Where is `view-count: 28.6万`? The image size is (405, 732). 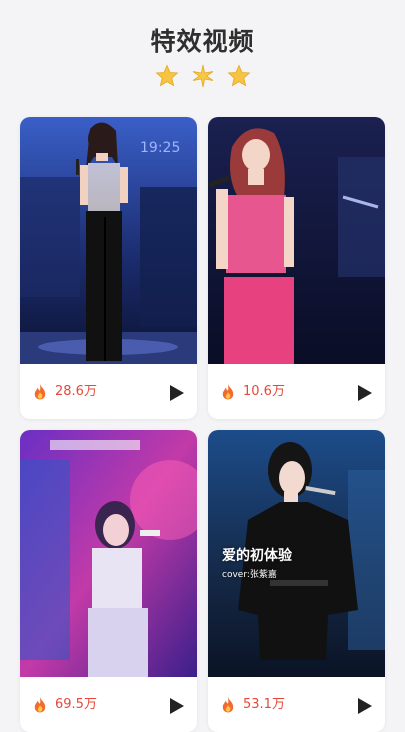 view-count: 28.6万 is located at coordinates (76, 391).